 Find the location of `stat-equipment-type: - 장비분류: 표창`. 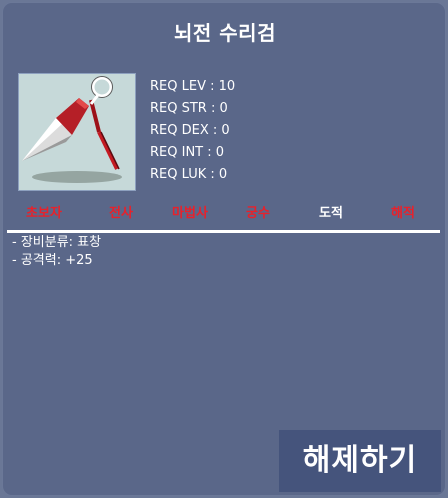

stat-equipment-type: - 장비분류: 표창 is located at coordinates (57, 242).